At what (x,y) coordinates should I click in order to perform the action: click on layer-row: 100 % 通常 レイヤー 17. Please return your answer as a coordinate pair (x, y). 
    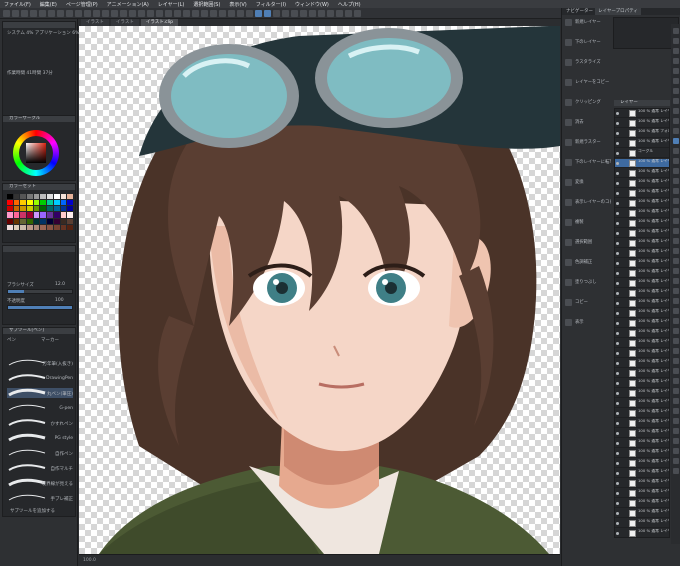
    Looking at the image, I should click on (642, 423).